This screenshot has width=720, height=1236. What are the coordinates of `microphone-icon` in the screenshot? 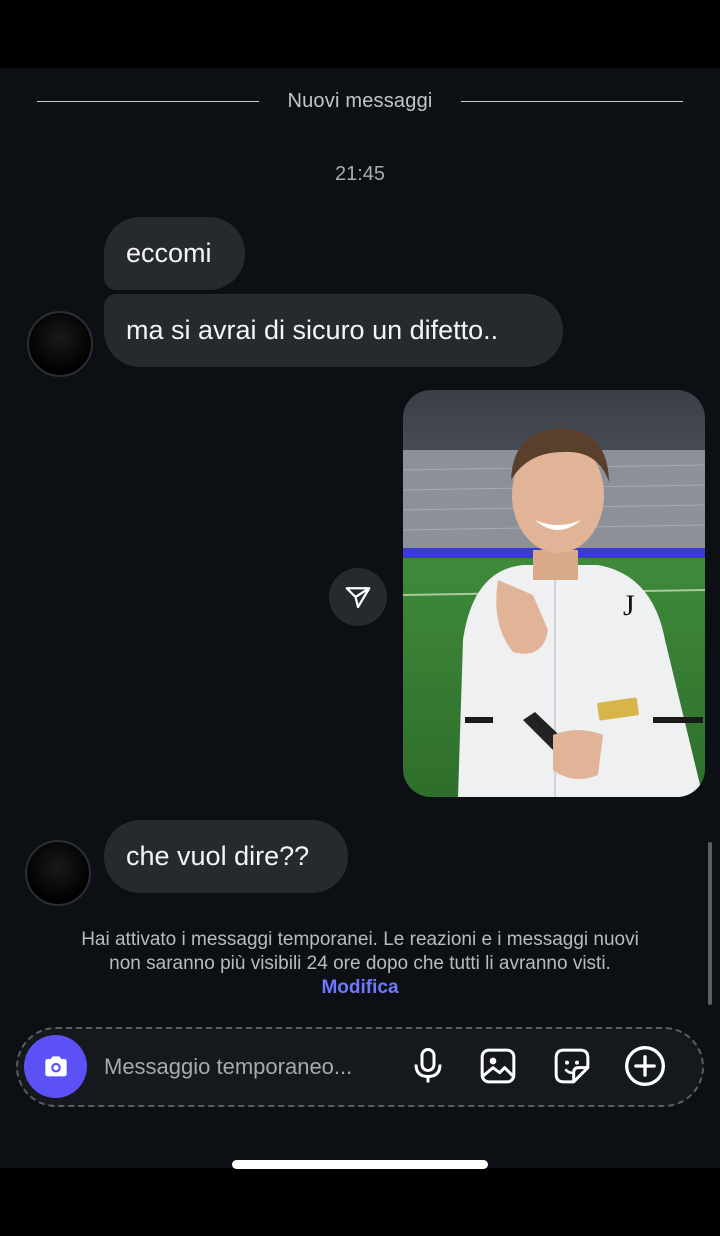 It's located at (428, 1065).